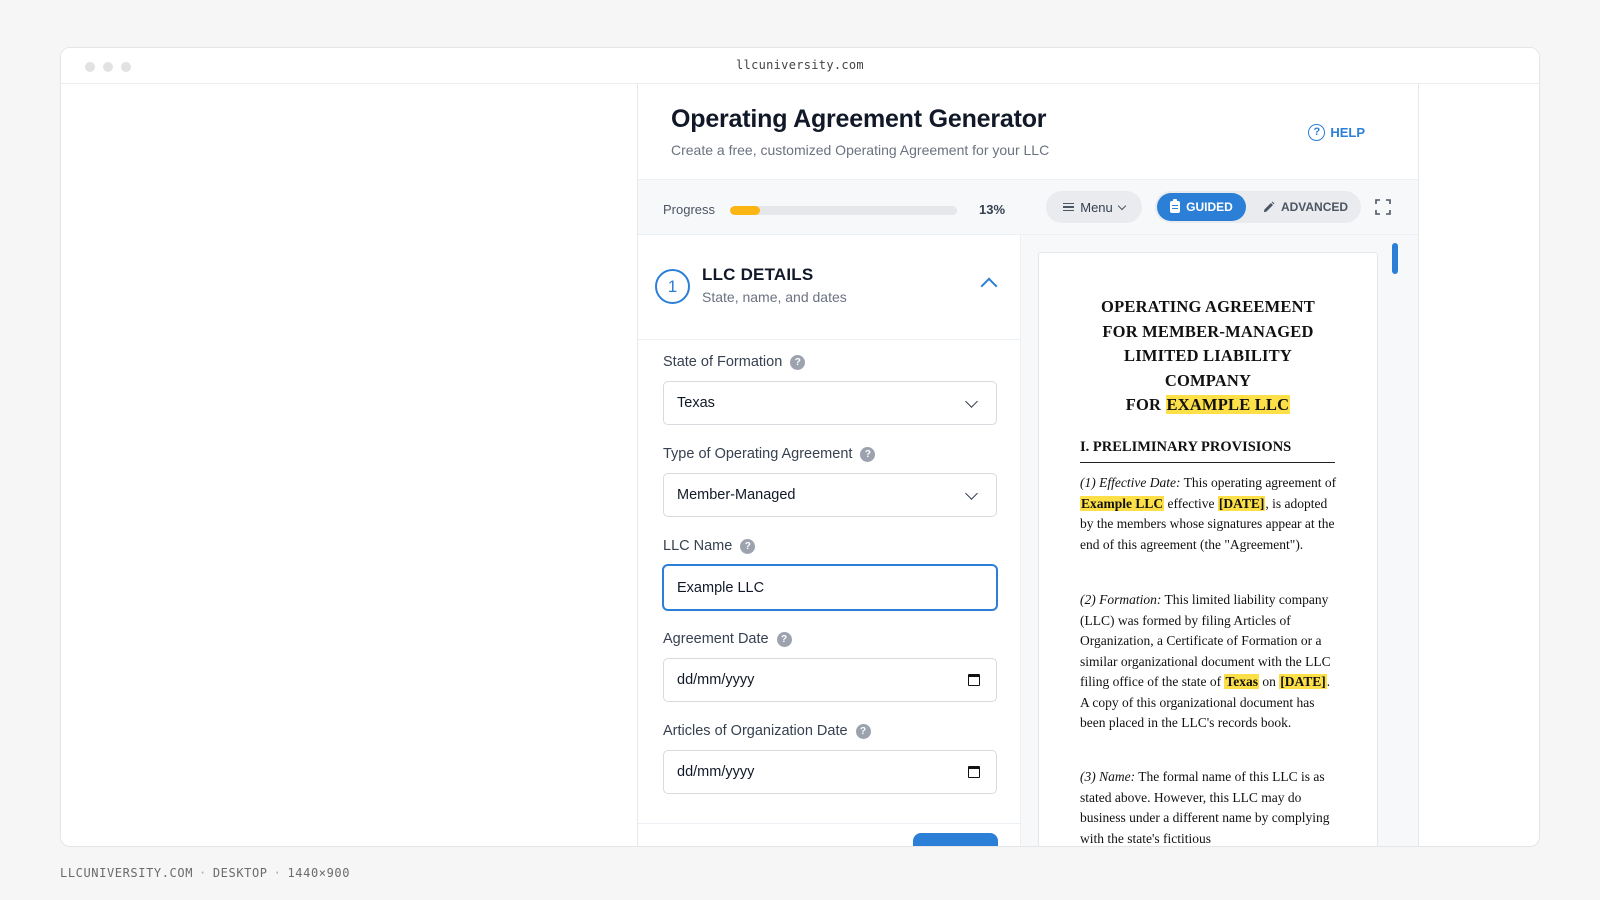  I want to click on mode-advanced-button: ADVANCED, so click(1305, 207).